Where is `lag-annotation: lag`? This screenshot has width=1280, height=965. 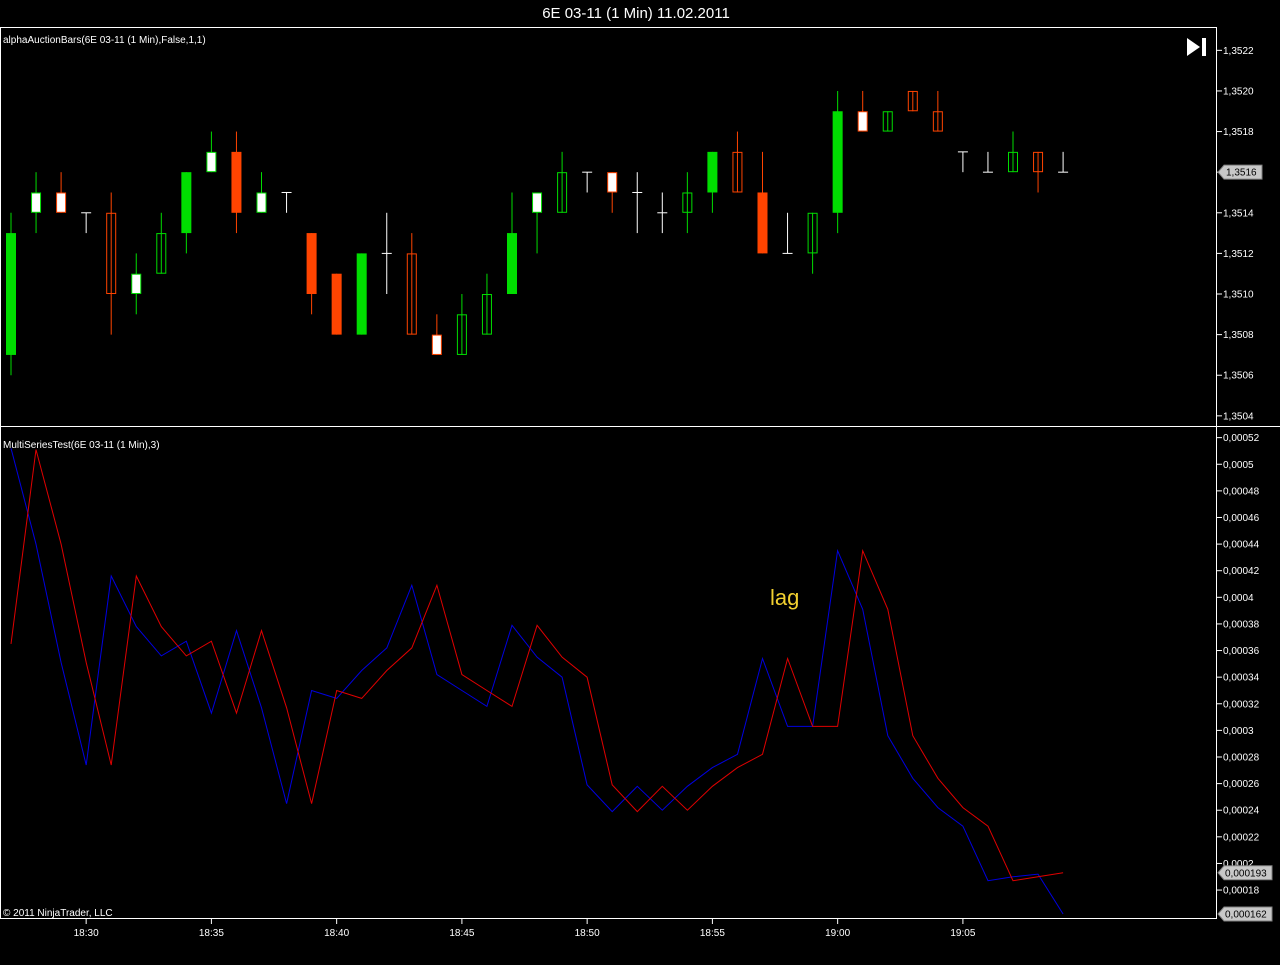
lag-annotation: lag is located at coordinates (784, 597).